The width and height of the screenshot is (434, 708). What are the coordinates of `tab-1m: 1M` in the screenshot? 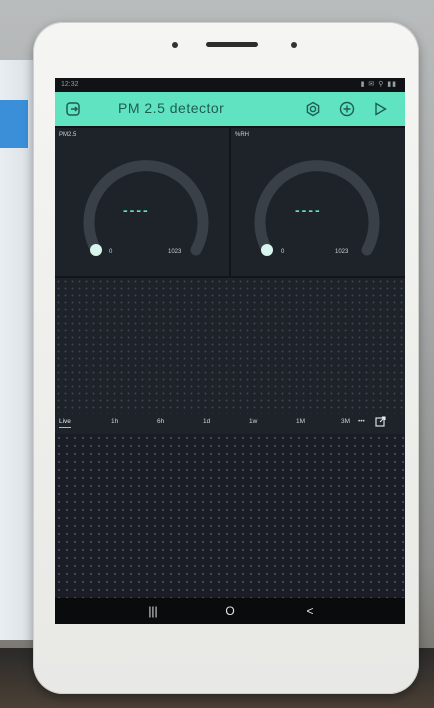 It's located at (300, 421).